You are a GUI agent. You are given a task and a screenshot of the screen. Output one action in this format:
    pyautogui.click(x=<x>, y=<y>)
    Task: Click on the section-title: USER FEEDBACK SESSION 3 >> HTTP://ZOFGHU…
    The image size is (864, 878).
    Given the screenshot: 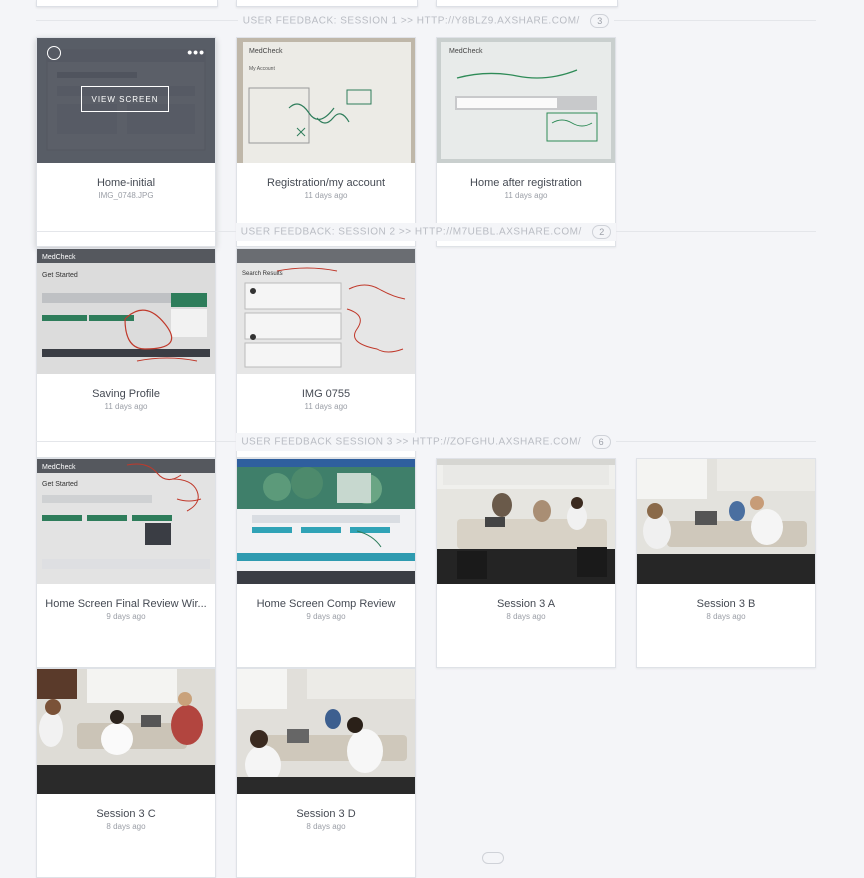 What is the action you would take?
    pyautogui.click(x=411, y=441)
    